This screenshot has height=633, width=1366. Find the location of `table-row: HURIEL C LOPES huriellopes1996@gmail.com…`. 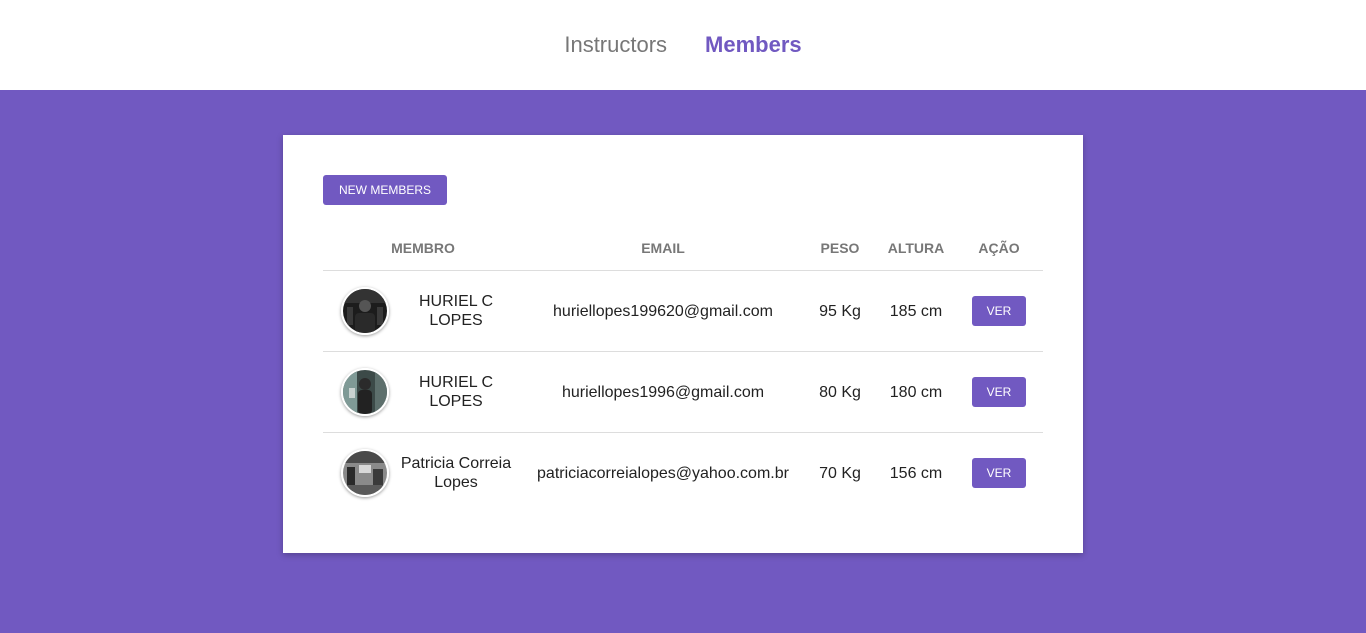

table-row: HURIEL C LOPES huriellopes1996@gmail.com… is located at coordinates (683, 392).